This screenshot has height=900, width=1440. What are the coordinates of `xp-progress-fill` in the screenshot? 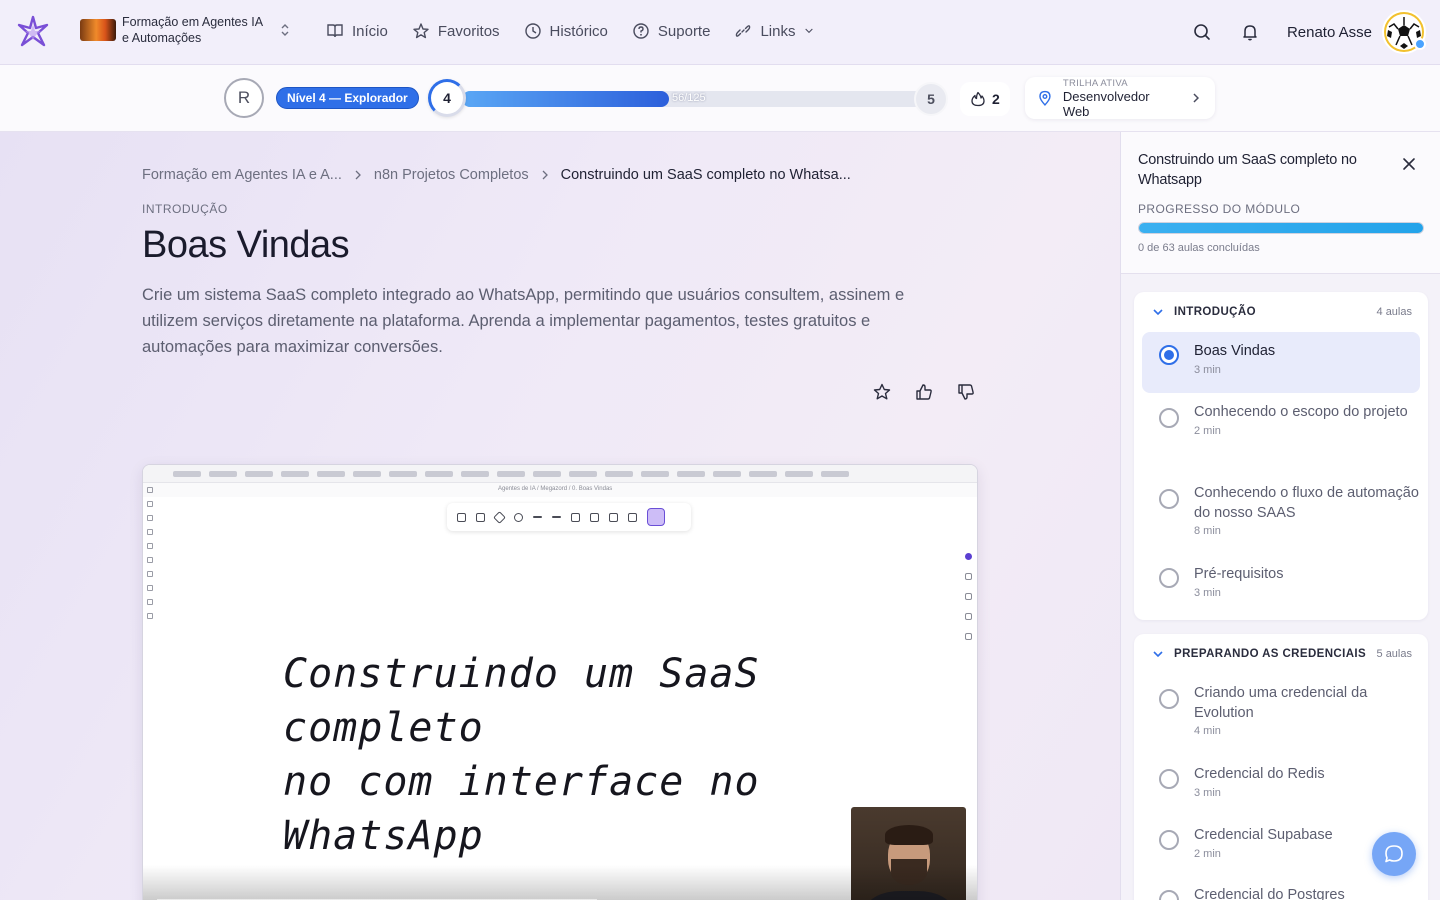 It's located at (565, 99).